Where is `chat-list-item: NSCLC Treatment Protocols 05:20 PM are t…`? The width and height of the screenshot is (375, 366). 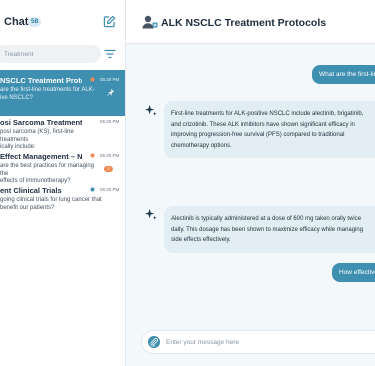 chat-list-item: NSCLC Treatment Protocols 05:20 PM are t… is located at coordinates (62, 93).